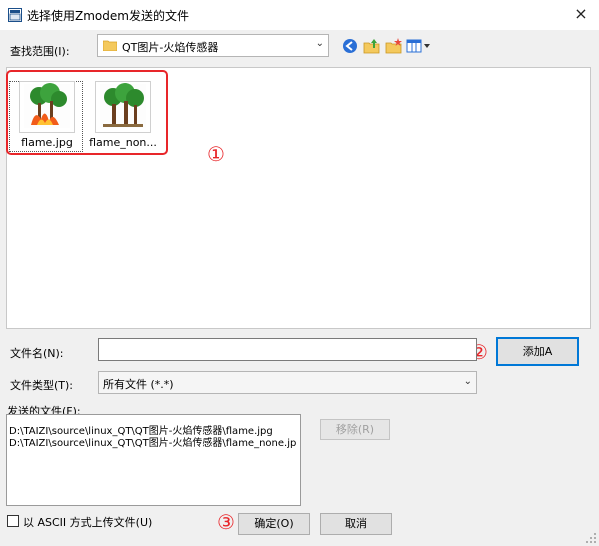 Image resolution: width=599 pixels, height=546 pixels. I want to click on title-bar: 选择使用Zmodem发送的文件 ×, so click(299, 15).